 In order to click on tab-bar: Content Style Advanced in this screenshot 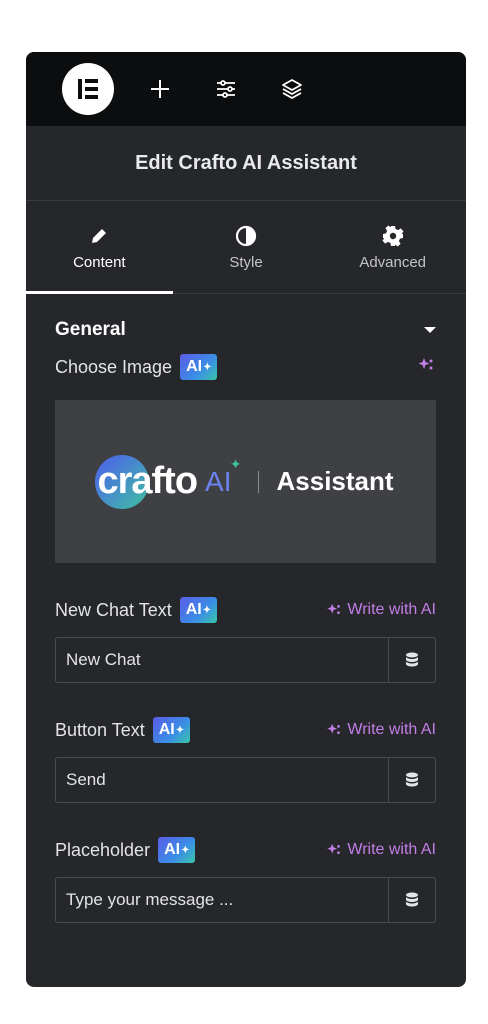, I will do `click(246, 247)`.